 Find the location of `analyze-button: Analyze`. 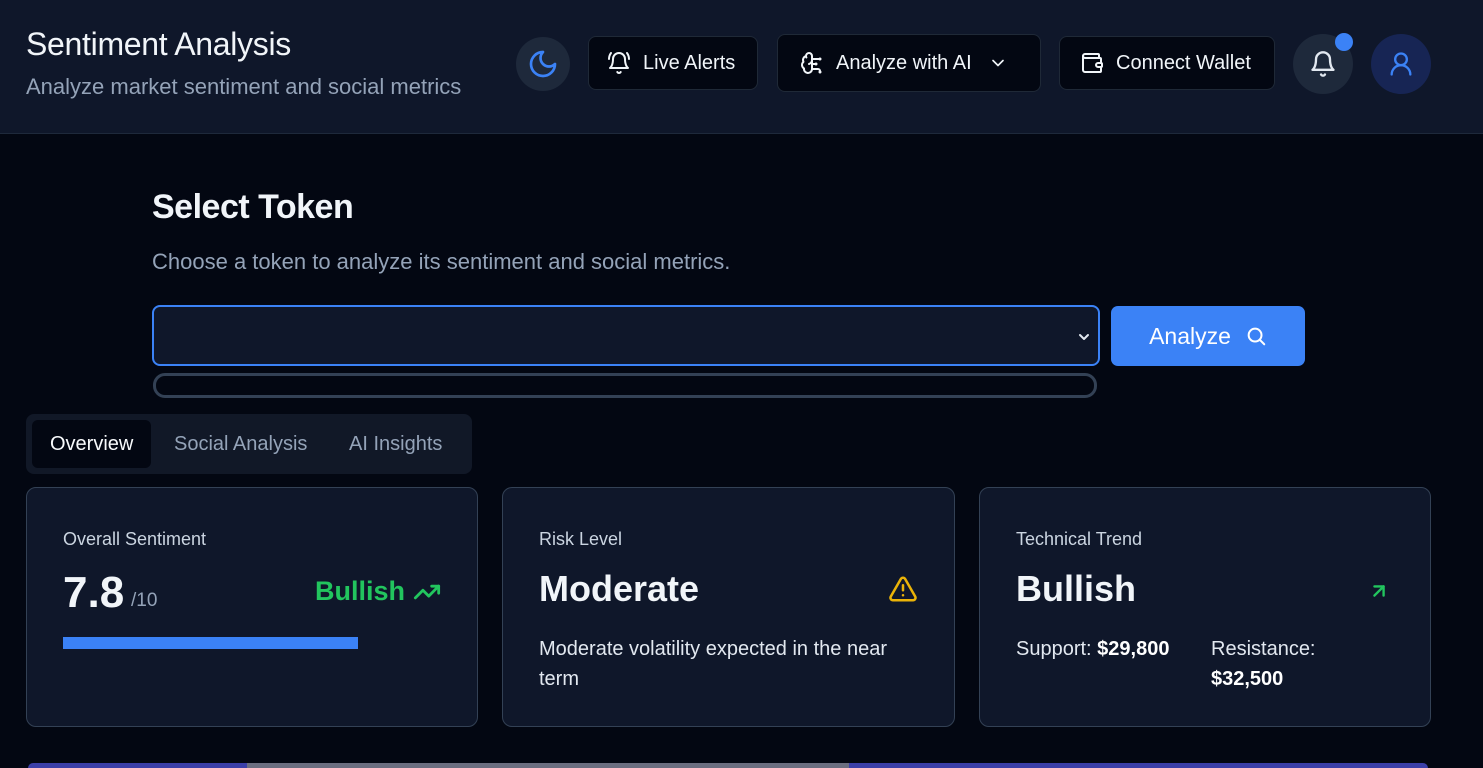

analyze-button: Analyze is located at coordinates (1208, 336).